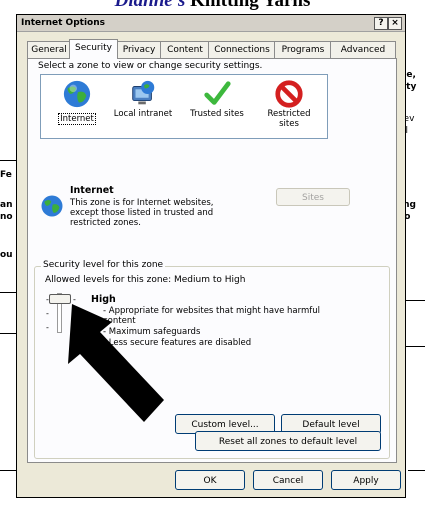 The height and width of the screenshot is (510, 425). What do you see at coordinates (313, 197) in the screenshot?
I see `sites-button: Sites` at bounding box center [313, 197].